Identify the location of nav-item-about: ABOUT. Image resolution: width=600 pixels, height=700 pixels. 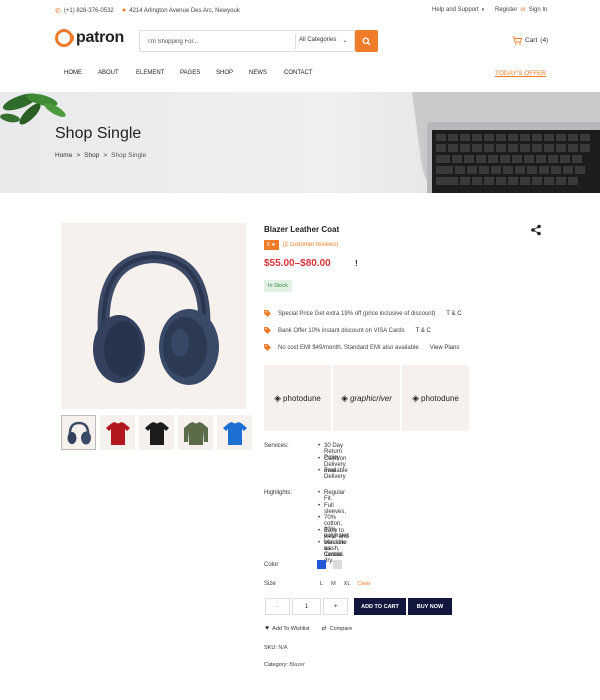
(108, 73).